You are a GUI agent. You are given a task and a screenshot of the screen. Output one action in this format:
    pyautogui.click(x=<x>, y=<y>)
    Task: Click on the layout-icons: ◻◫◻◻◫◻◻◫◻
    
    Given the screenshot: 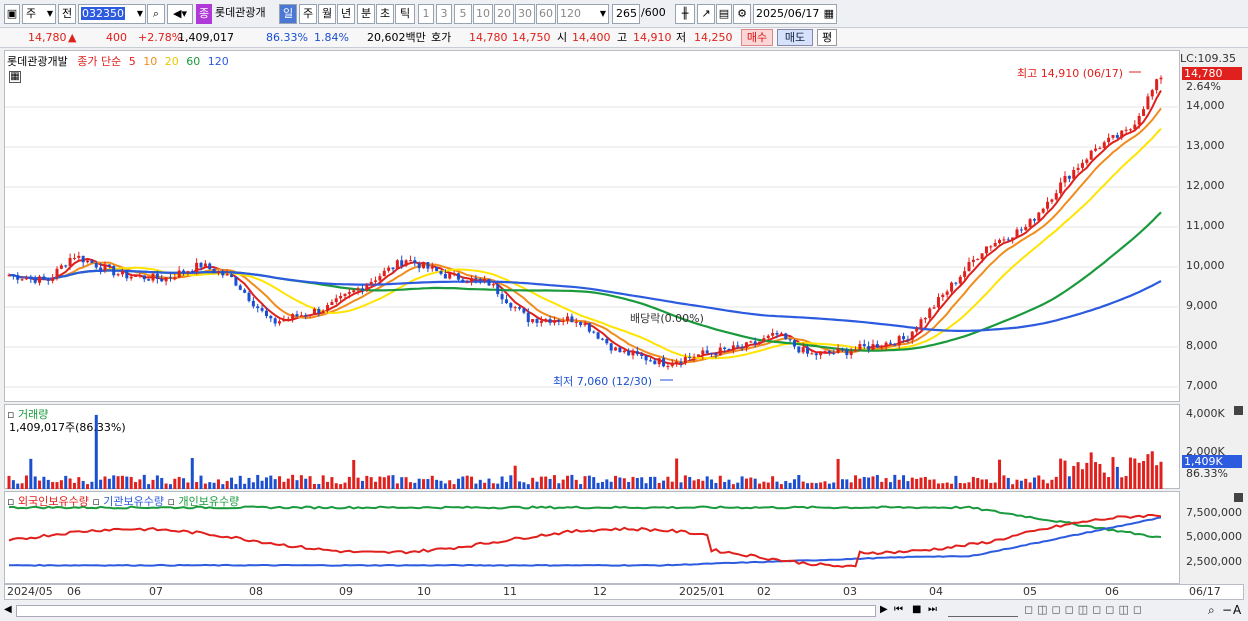 What is the action you would take?
    pyautogui.click(x=1085, y=609)
    